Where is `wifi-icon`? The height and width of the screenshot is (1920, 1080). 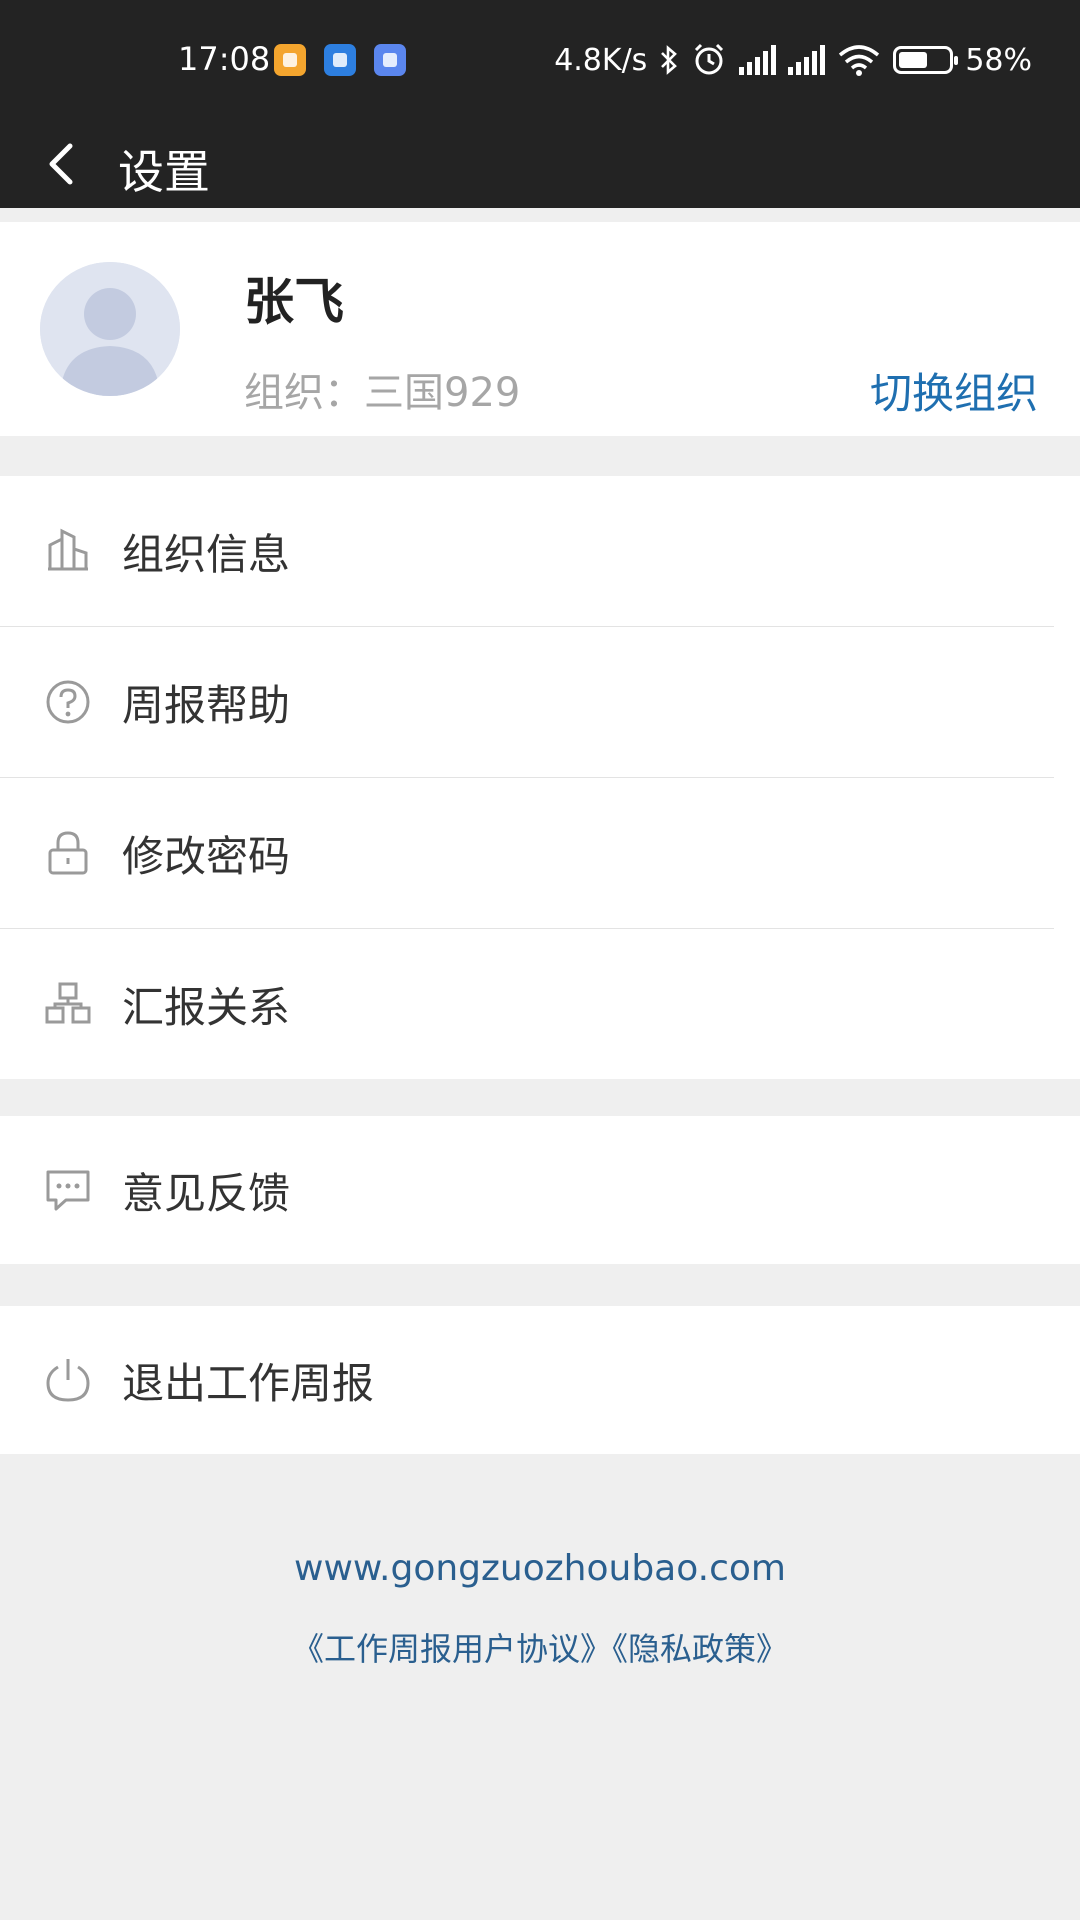 wifi-icon is located at coordinates (859, 60).